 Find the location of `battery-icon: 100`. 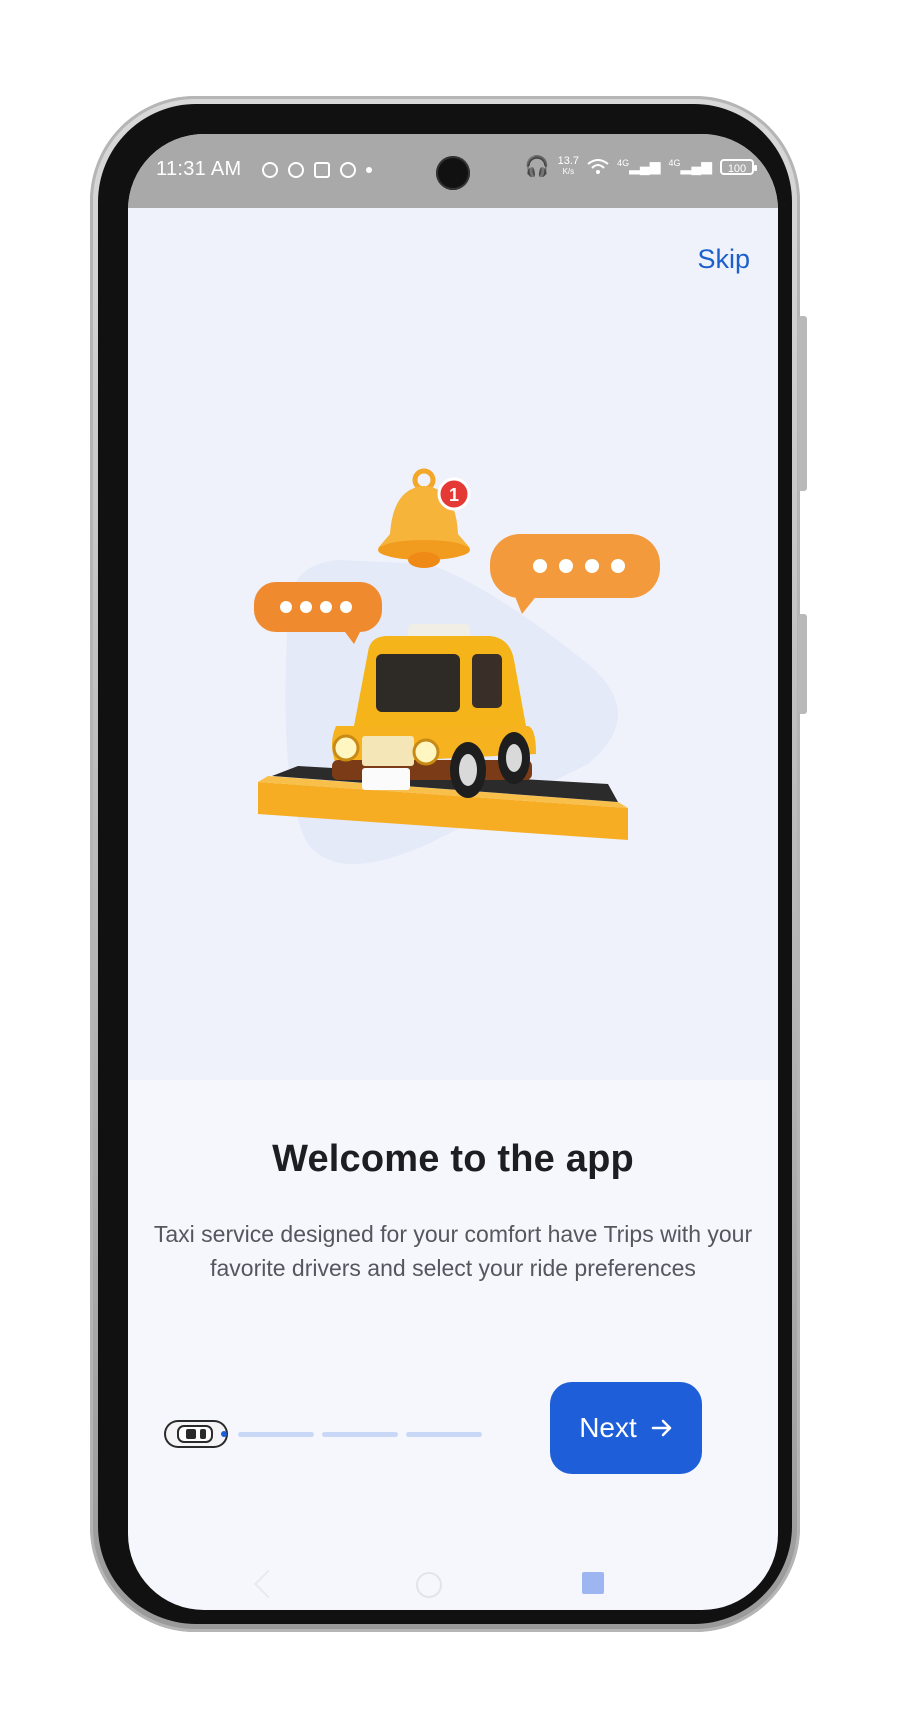

battery-icon: 100 is located at coordinates (738, 166).